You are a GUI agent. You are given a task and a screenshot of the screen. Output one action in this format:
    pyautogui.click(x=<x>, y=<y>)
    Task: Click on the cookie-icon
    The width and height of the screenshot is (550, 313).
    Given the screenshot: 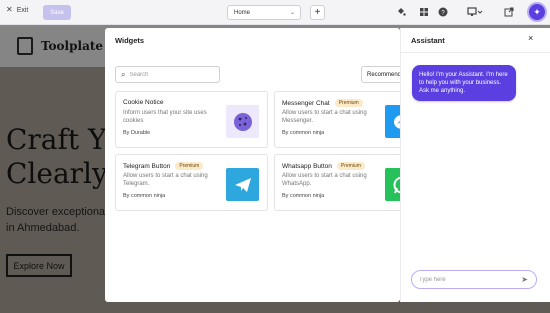 What is the action you would take?
    pyautogui.click(x=242, y=121)
    